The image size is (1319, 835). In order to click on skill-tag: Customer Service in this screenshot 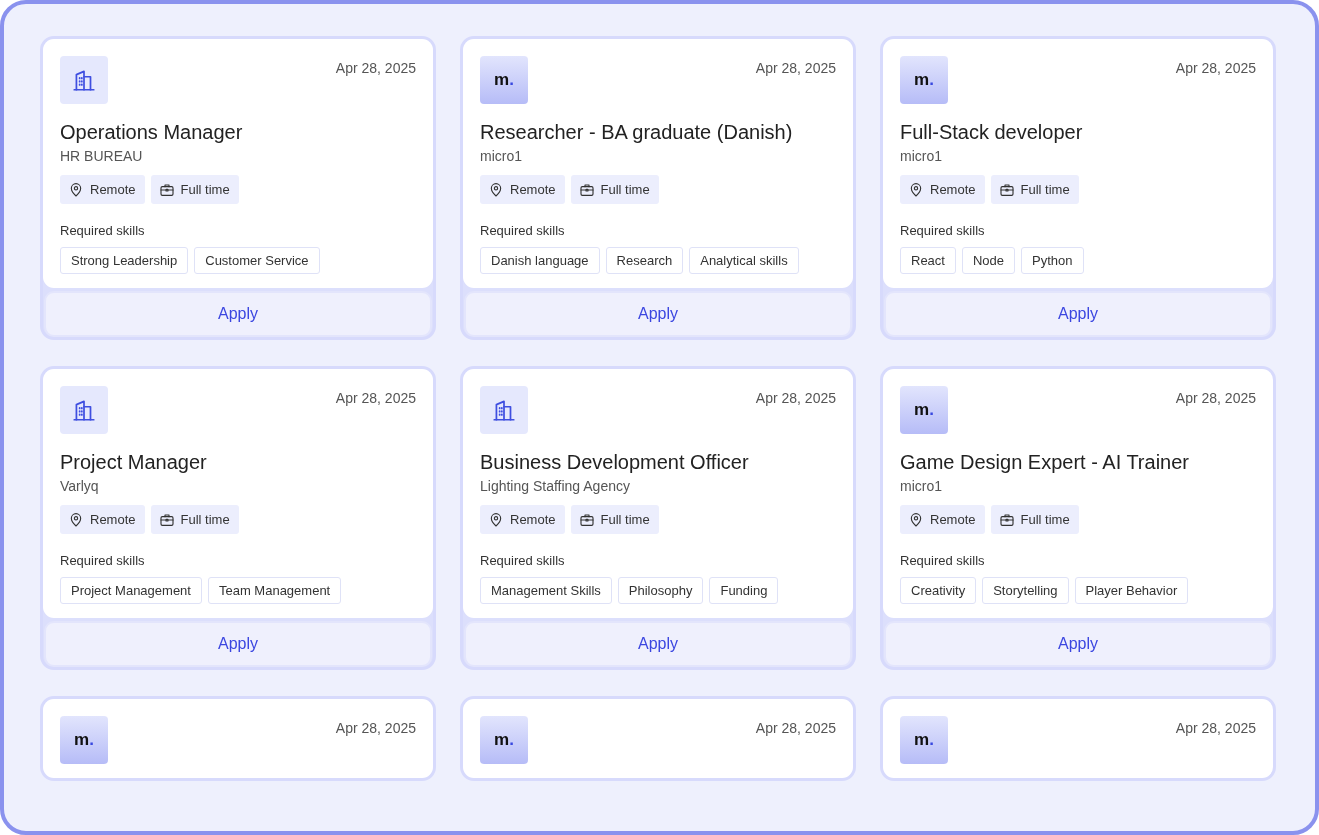, I will do `click(257, 260)`.